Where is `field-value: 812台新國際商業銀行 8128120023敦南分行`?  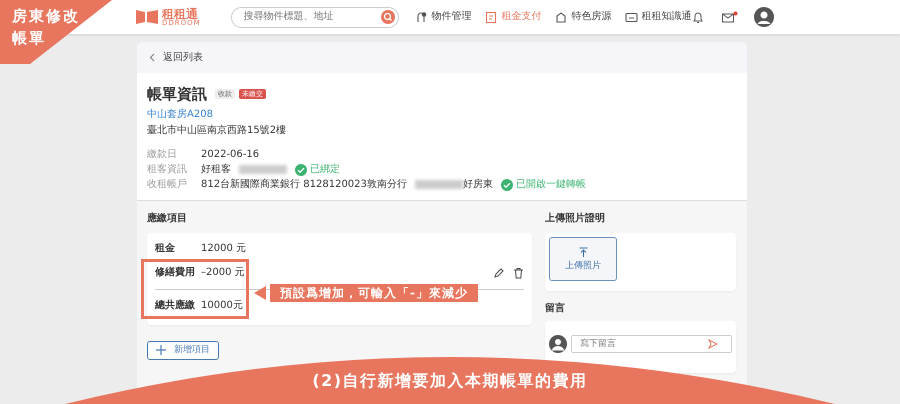
field-value: 812台新國際商業銀行 8128120023敦南分行 is located at coordinates (304, 184).